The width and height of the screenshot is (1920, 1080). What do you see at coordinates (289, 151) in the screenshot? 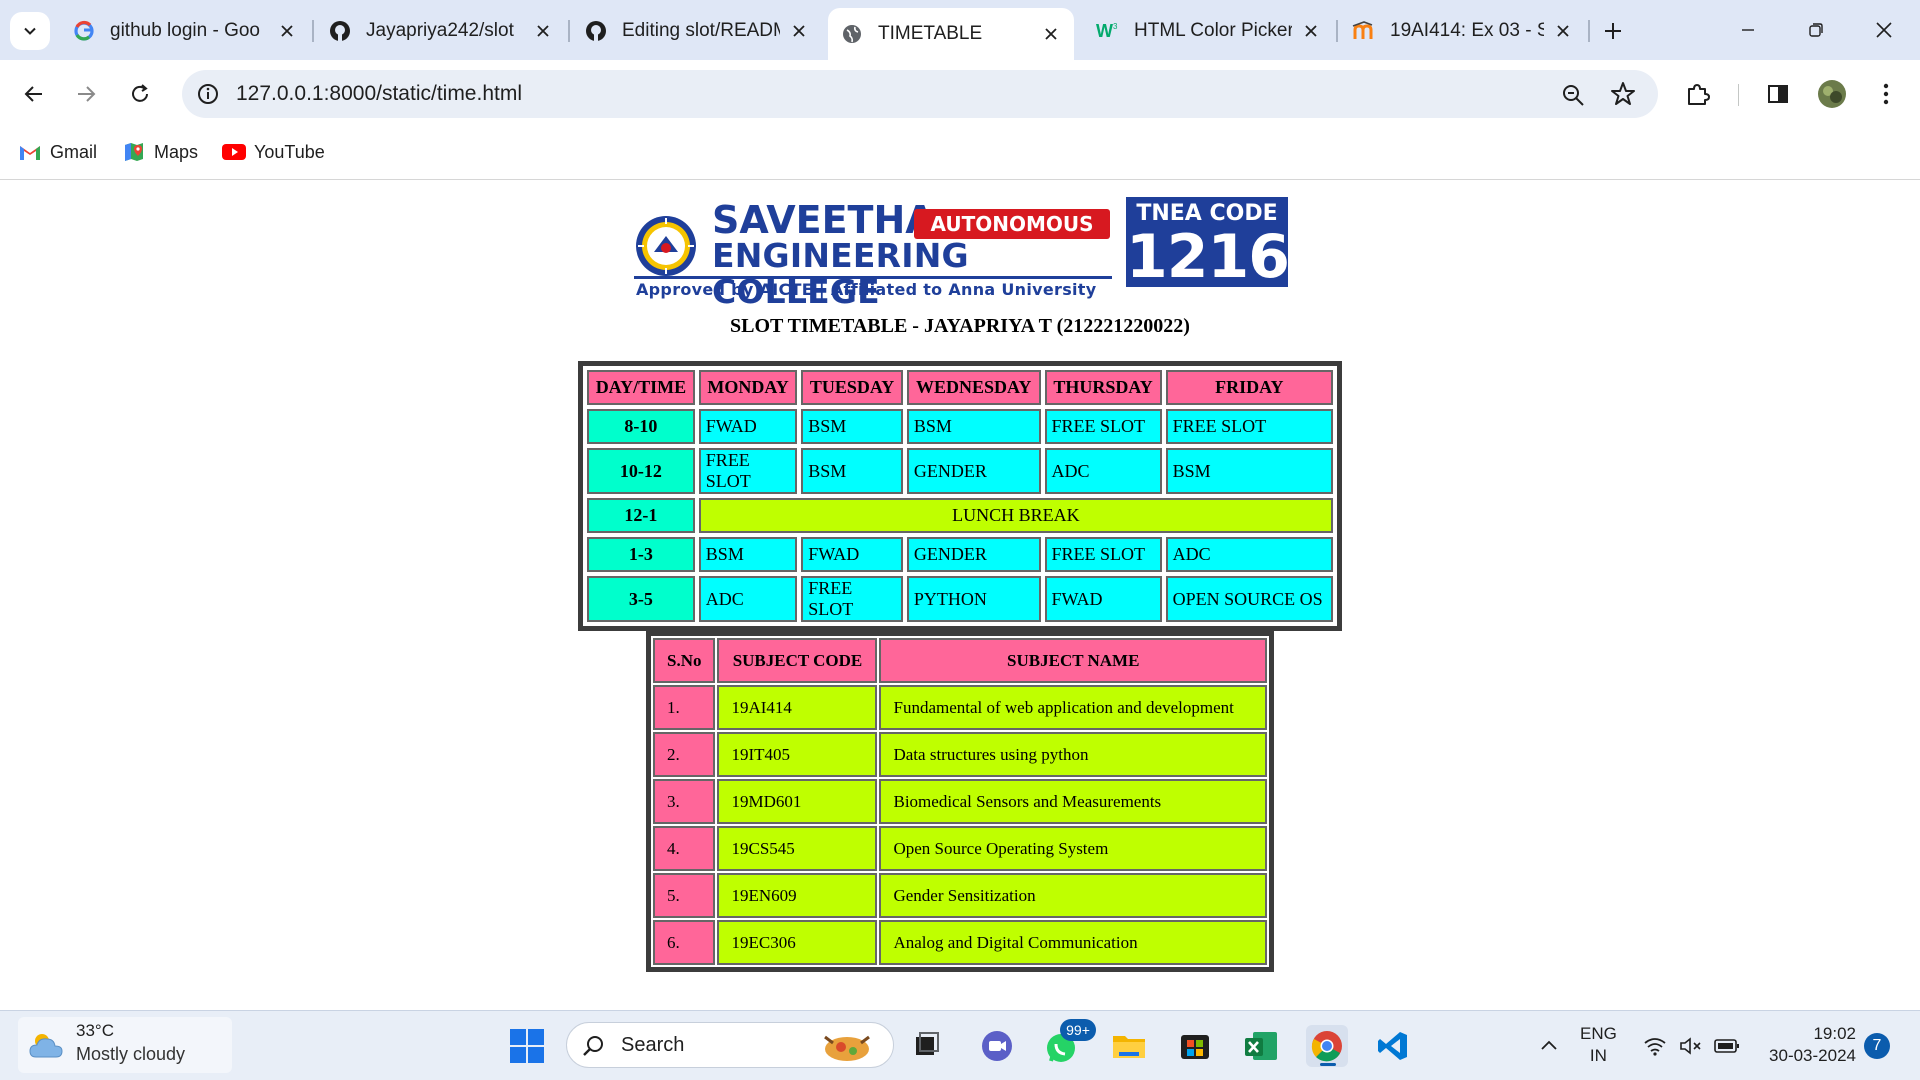
I see `bookmark-label: YouTube` at bounding box center [289, 151].